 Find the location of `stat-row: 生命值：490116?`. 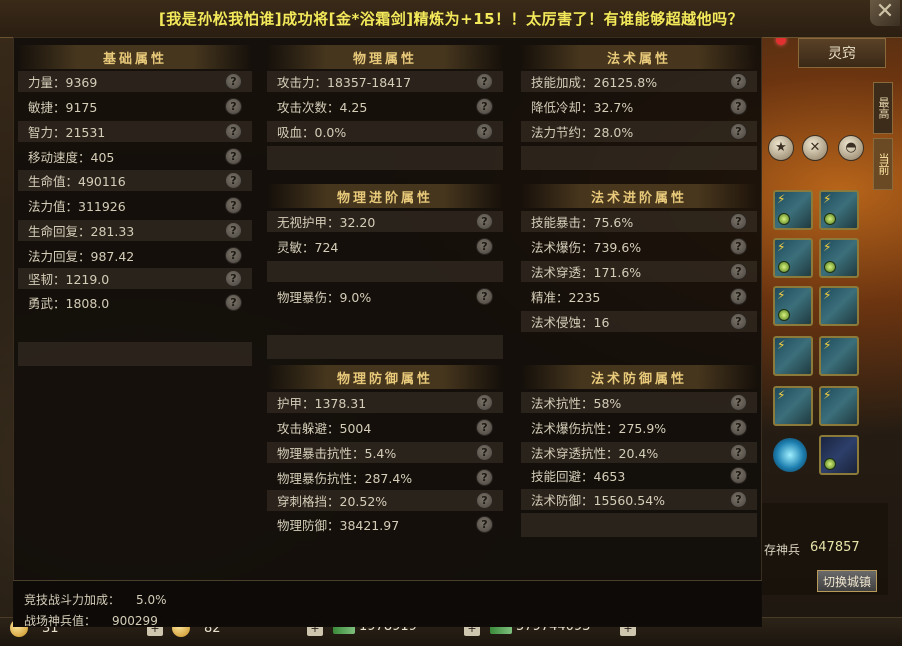

stat-row: 生命值：490116? is located at coordinates (135, 180).